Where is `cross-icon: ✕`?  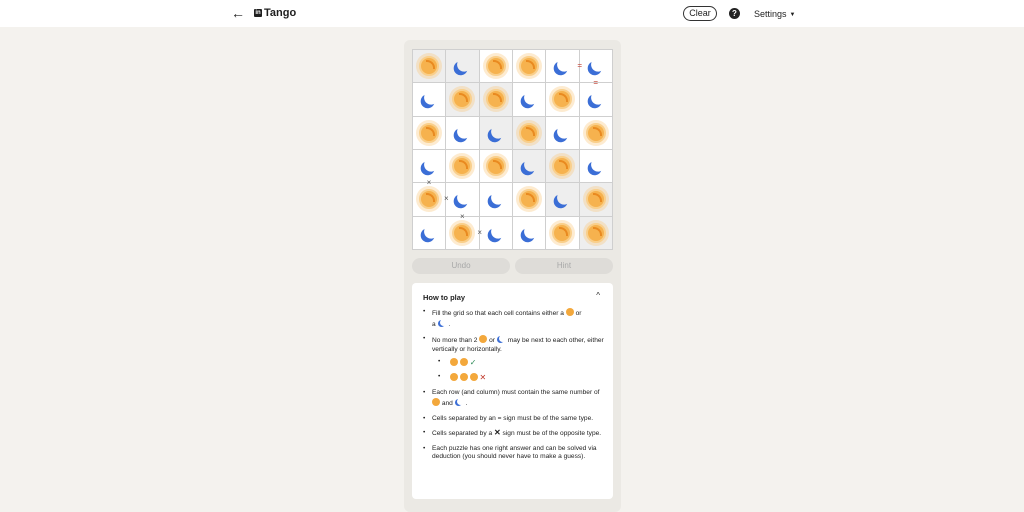 cross-icon: ✕ is located at coordinates (483, 378).